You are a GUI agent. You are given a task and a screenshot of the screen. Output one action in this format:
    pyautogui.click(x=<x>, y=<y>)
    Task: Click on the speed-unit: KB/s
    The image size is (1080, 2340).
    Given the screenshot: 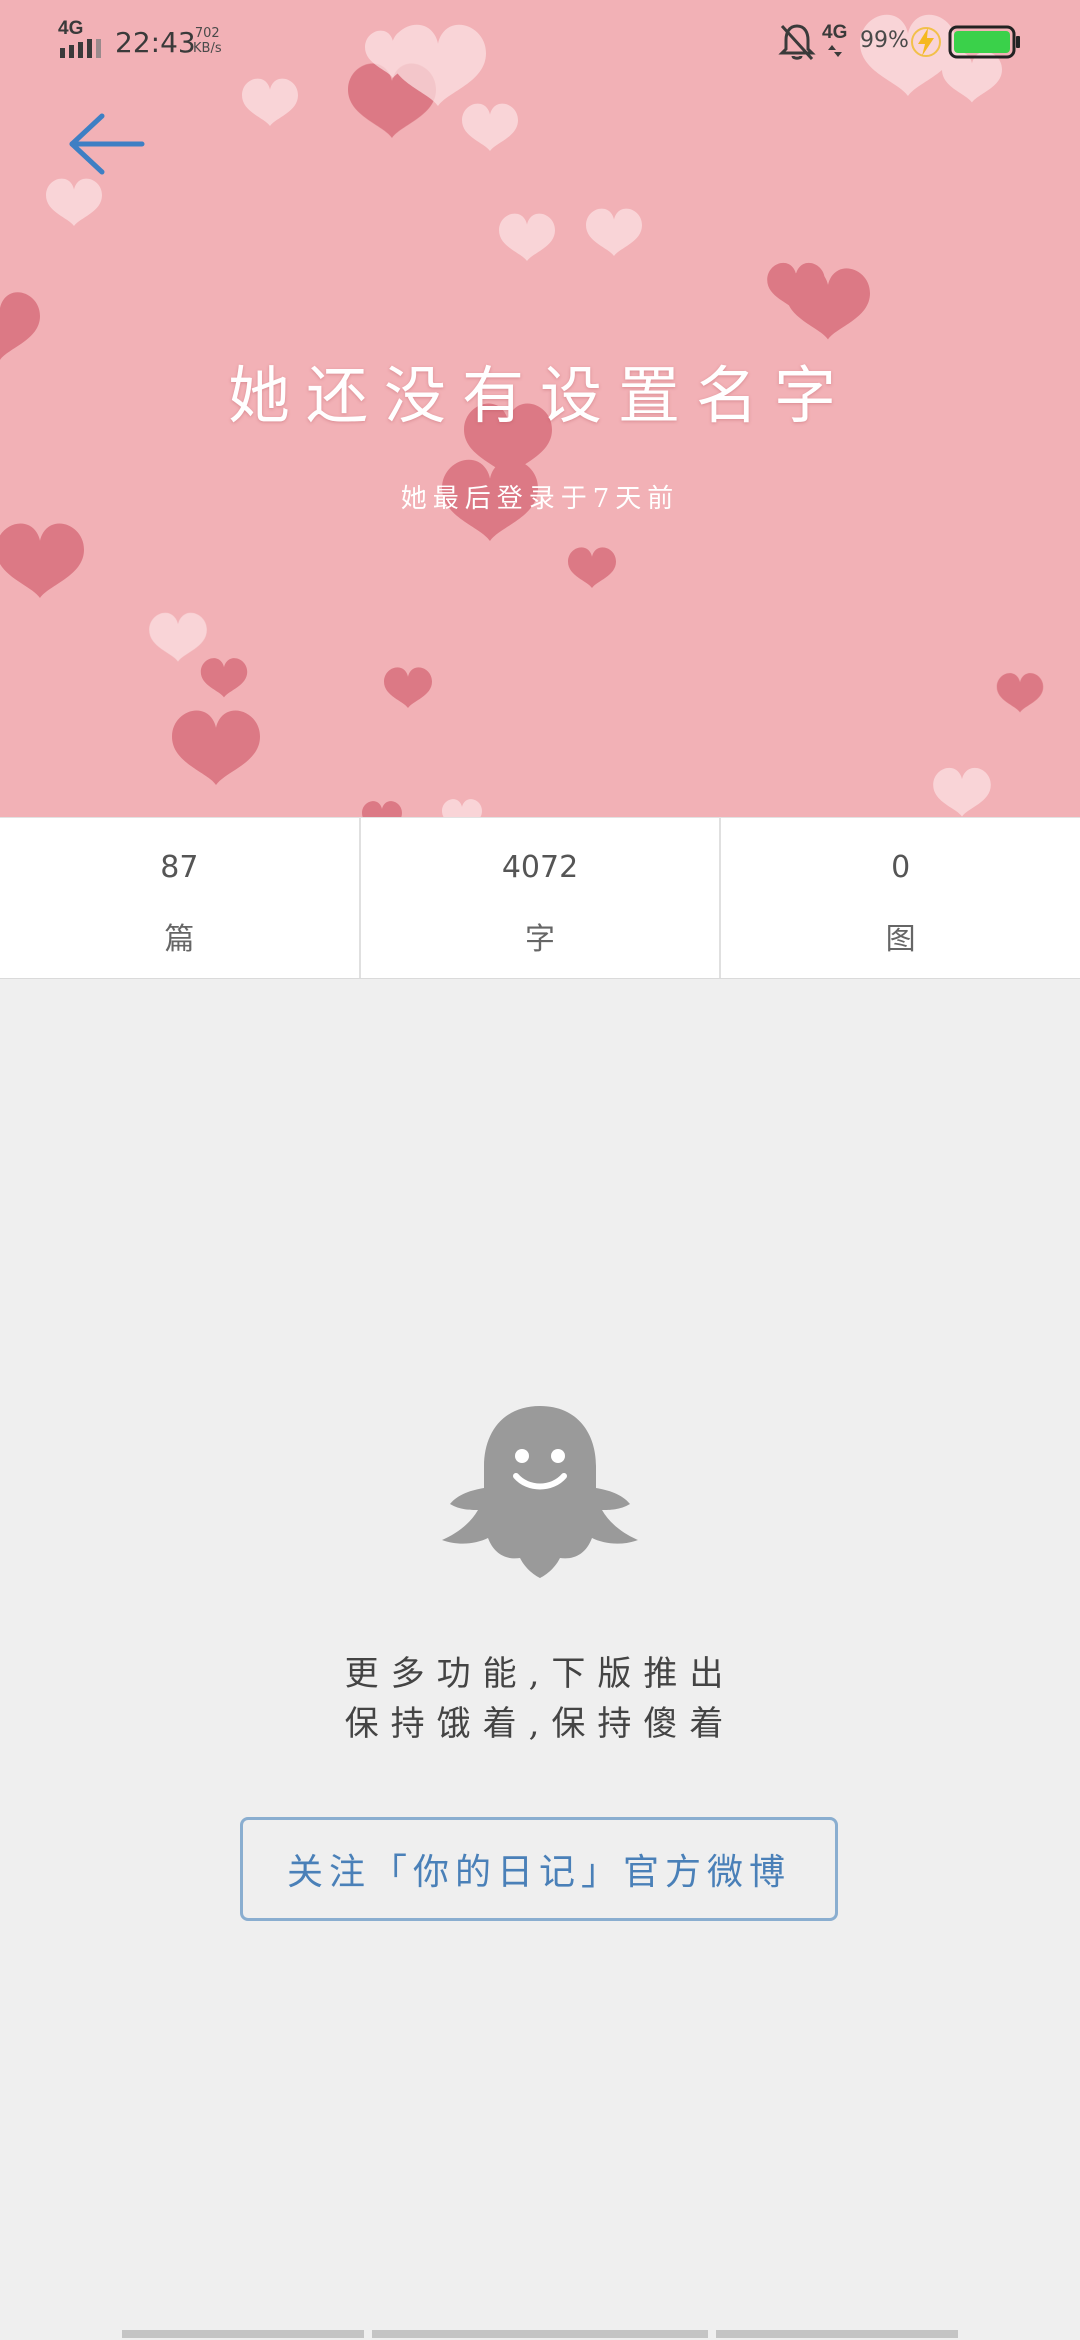 What is the action you would take?
    pyautogui.click(x=207, y=48)
    